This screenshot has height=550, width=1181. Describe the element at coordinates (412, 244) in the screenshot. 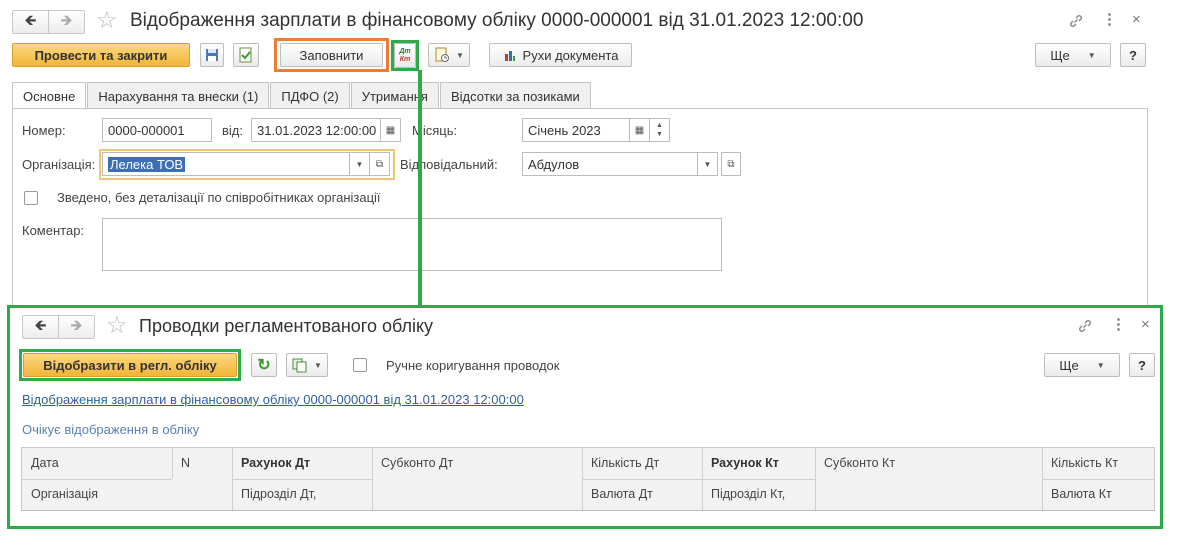

I see `comment-textarea` at that location.